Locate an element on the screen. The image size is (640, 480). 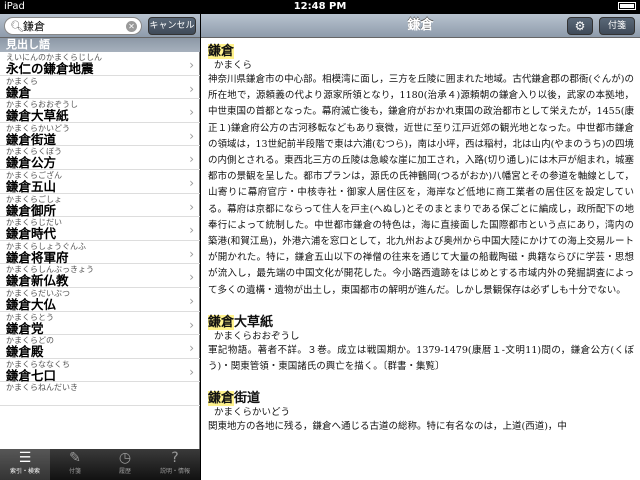
list-item-term: 鎌倉 is located at coordinates (19, 92).